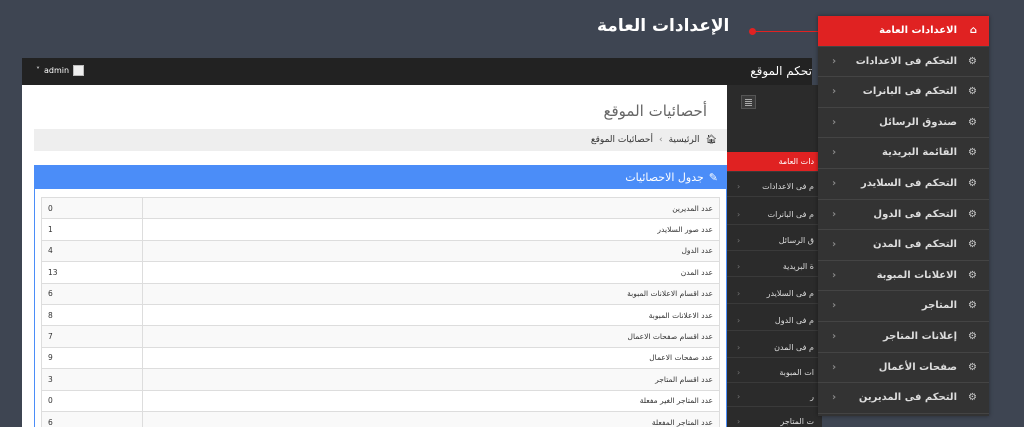 The height and width of the screenshot is (427, 1024). Describe the element at coordinates (431, 358) in the screenshot. I see `stat-label: عدد صفحات الاعمال` at that location.